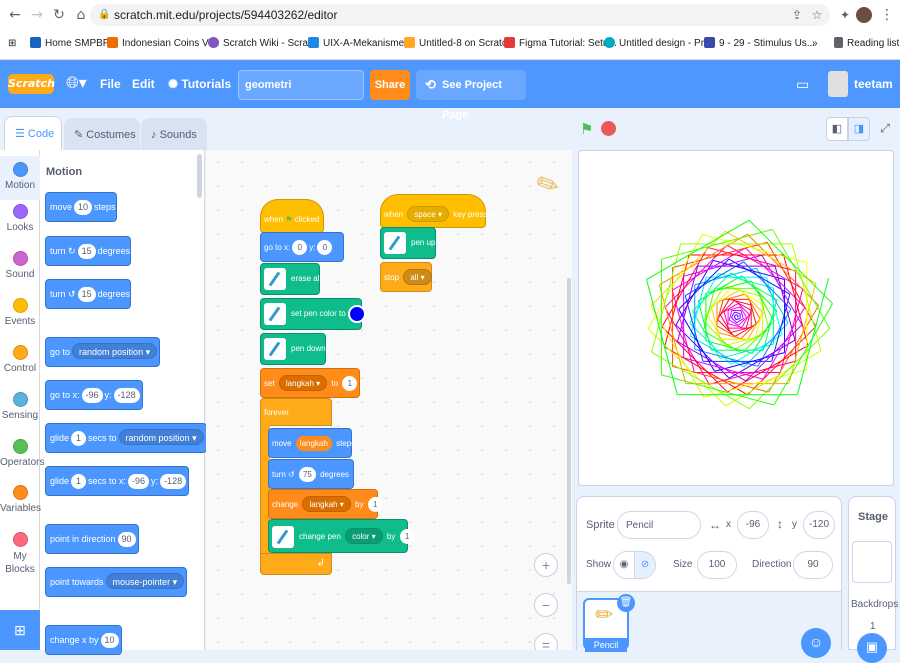  I want to click on file-menu: File, so click(110, 84).